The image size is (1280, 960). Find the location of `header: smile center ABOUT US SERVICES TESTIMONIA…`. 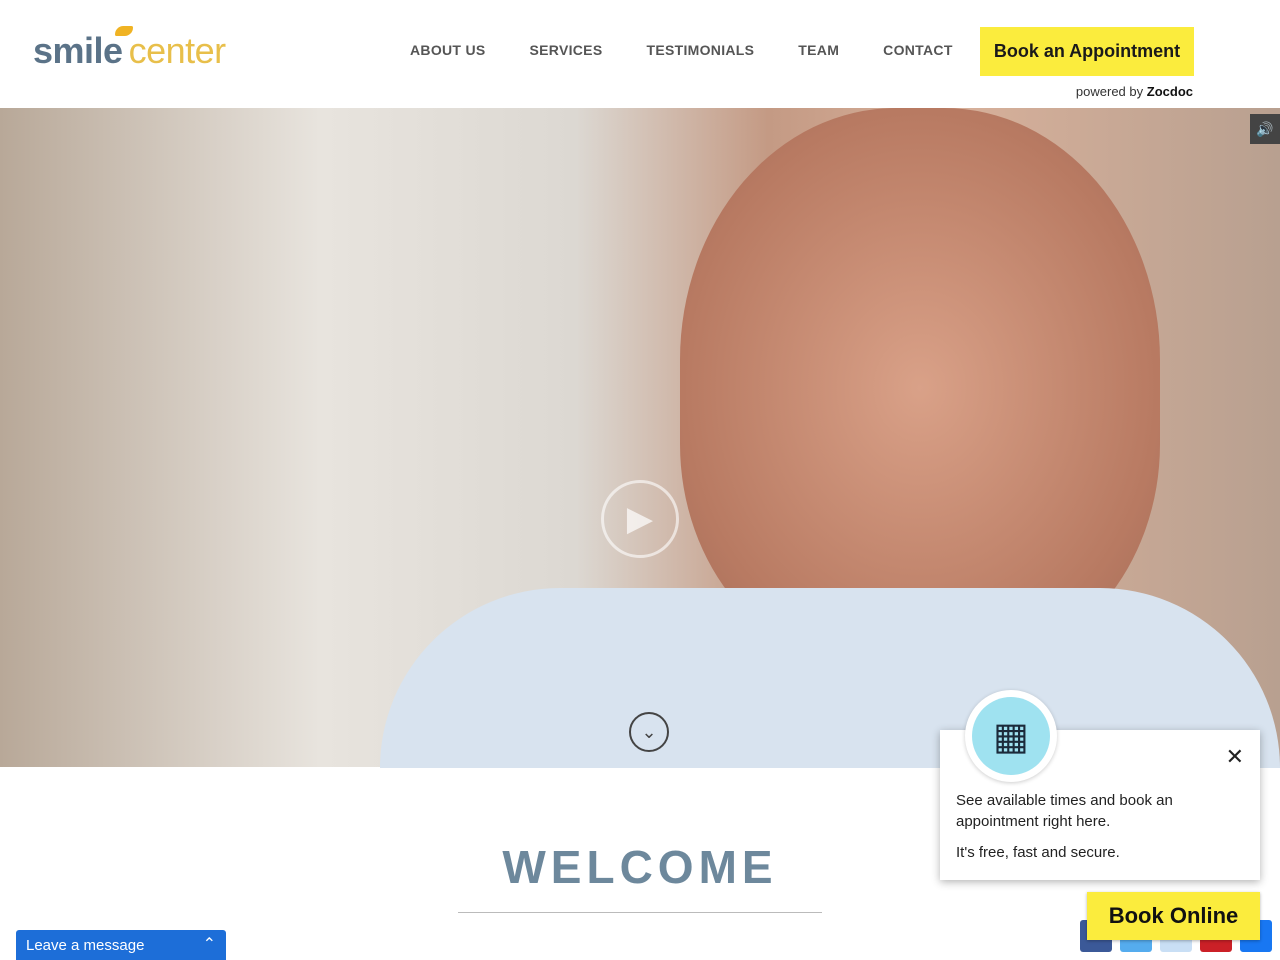

header: smile center ABOUT US SERVICES TESTIMONIA… is located at coordinates (640, 54).